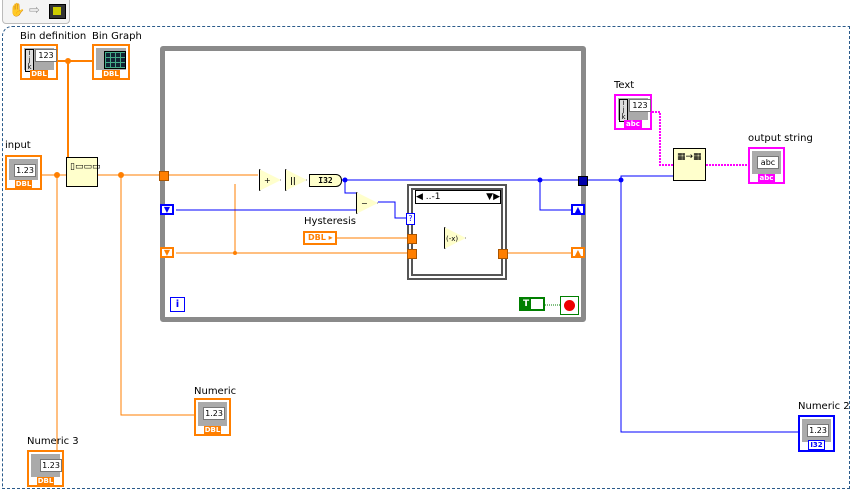  Describe the element at coordinates (503, 254) in the screenshot. I see `case-tunnel-out` at that location.